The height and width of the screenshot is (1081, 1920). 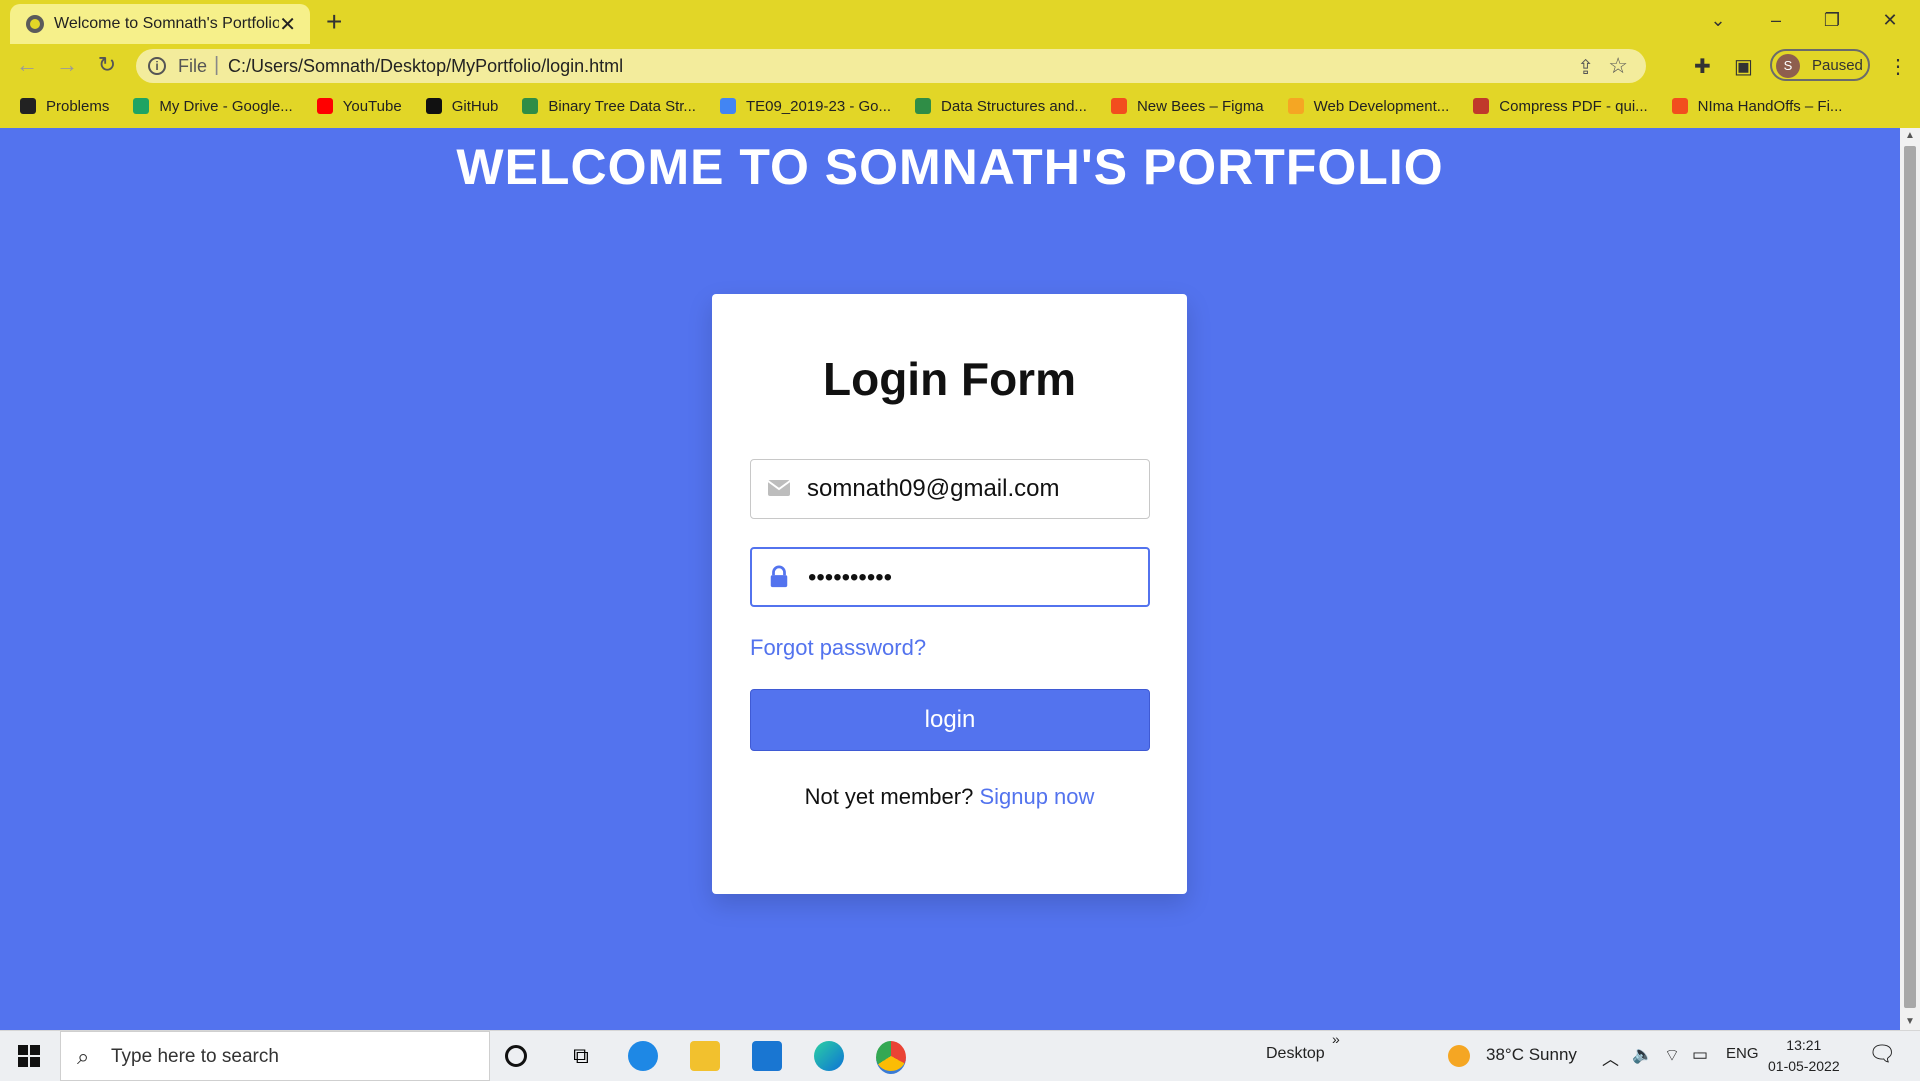 What do you see at coordinates (949, 379) in the screenshot?
I see `form-title: Login Form` at bounding box center [949, 379].